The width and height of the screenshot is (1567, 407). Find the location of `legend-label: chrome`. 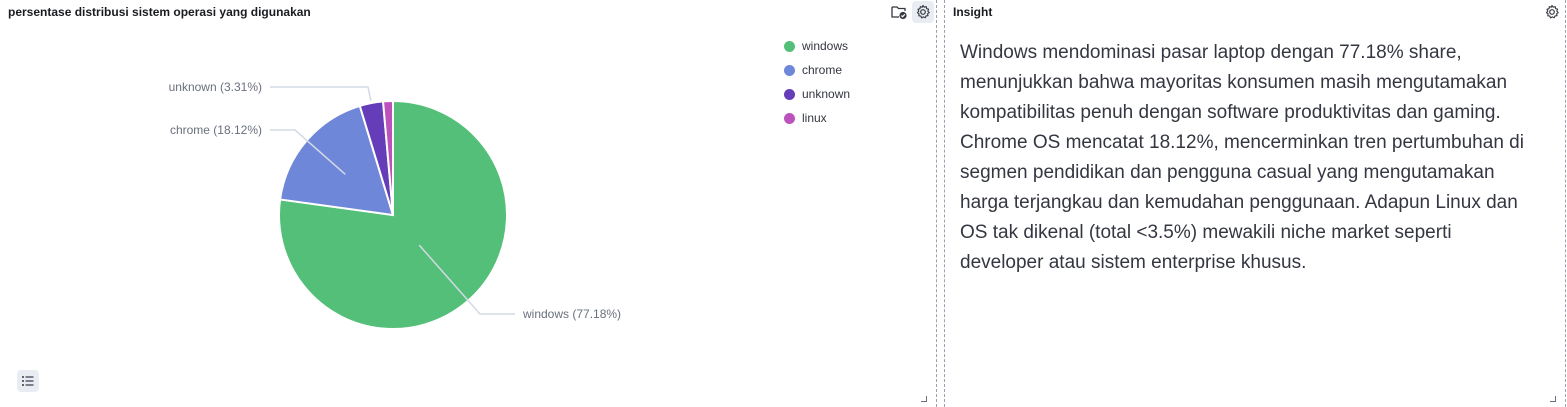

legend-label: chrome is located at coordinates (822, 70).